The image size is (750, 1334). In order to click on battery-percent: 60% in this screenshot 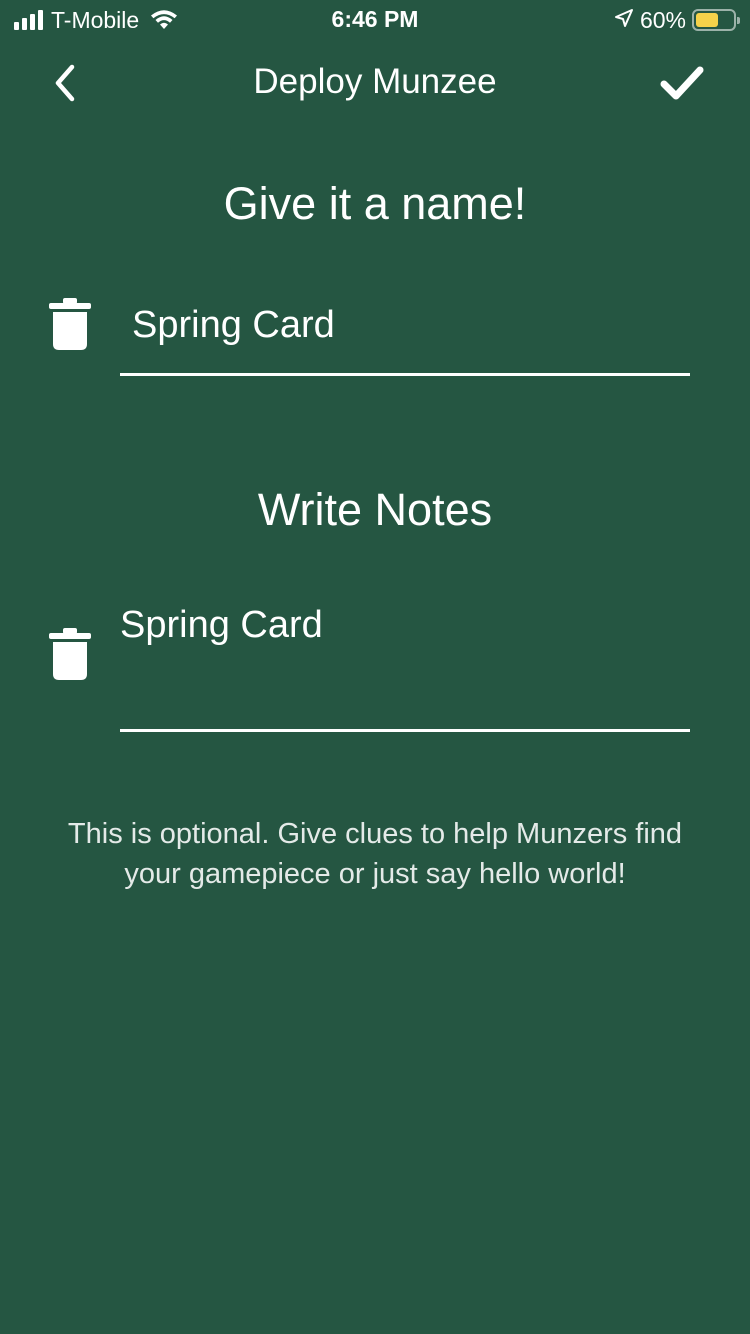, I will do `click(662, 19)`.